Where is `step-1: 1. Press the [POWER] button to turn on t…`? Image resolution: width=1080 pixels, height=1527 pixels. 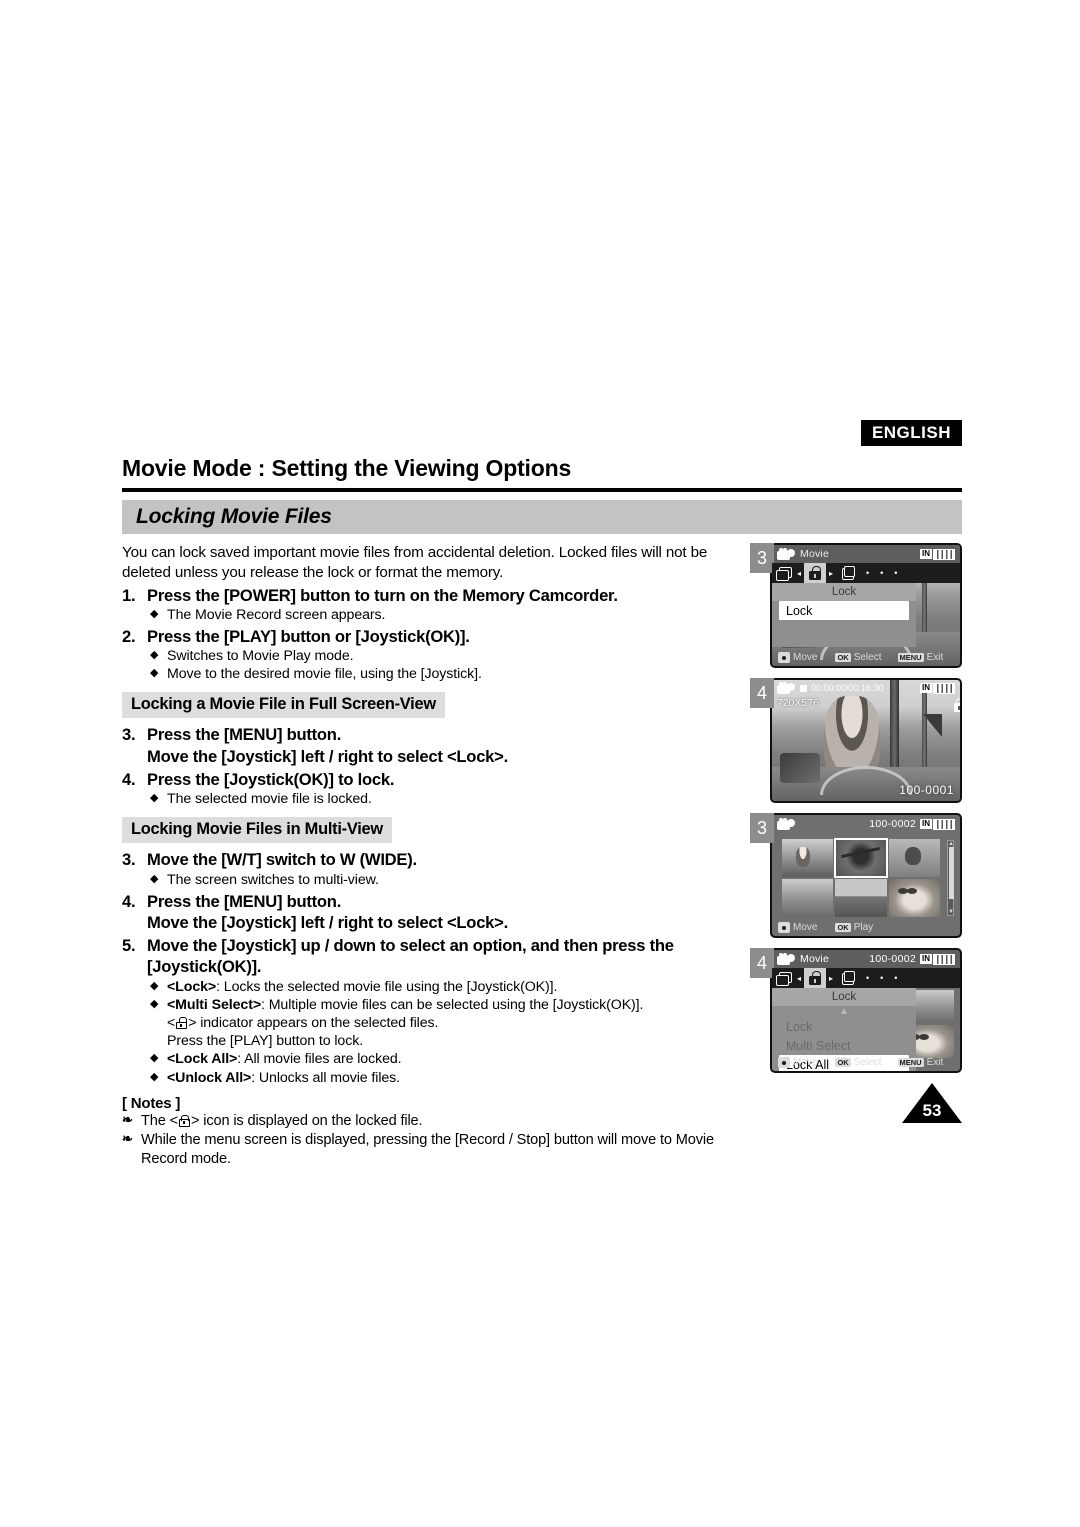 step-1: 1. Press the [POWER] button to turn on t… is located at coordinates (436, 595).